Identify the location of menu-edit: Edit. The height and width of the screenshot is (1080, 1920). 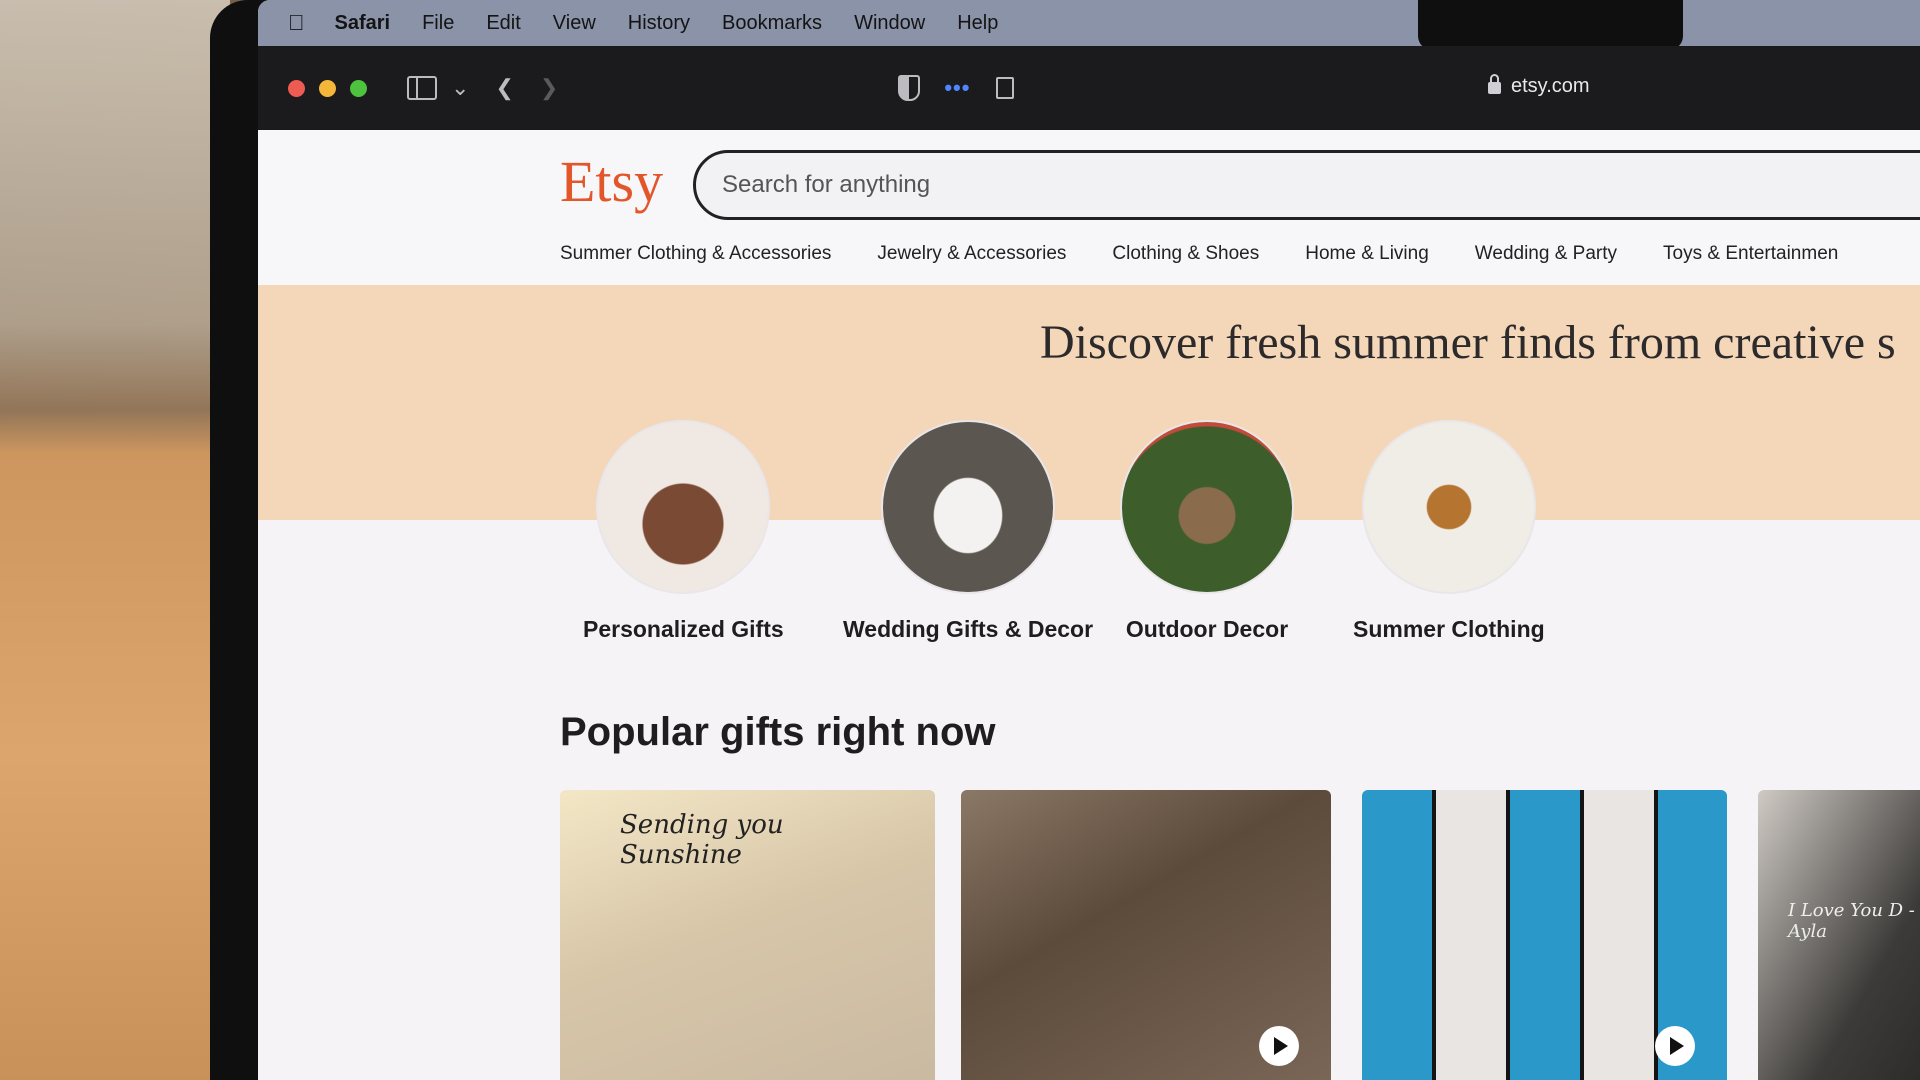
(503, 23).